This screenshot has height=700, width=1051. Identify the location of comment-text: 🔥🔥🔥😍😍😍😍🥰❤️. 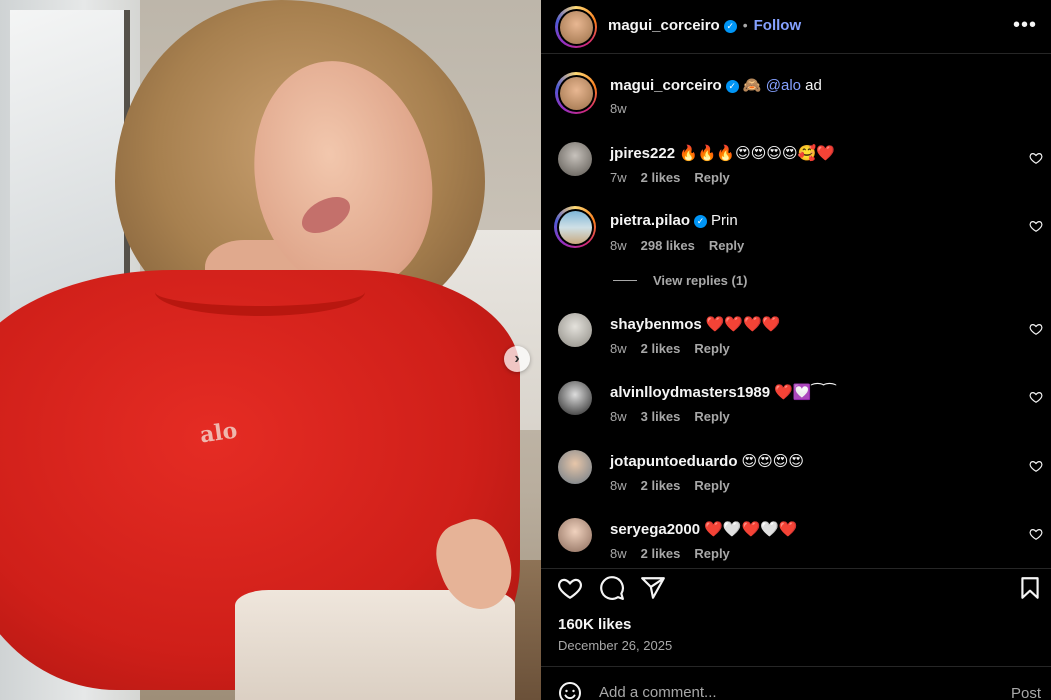
(757, 153).